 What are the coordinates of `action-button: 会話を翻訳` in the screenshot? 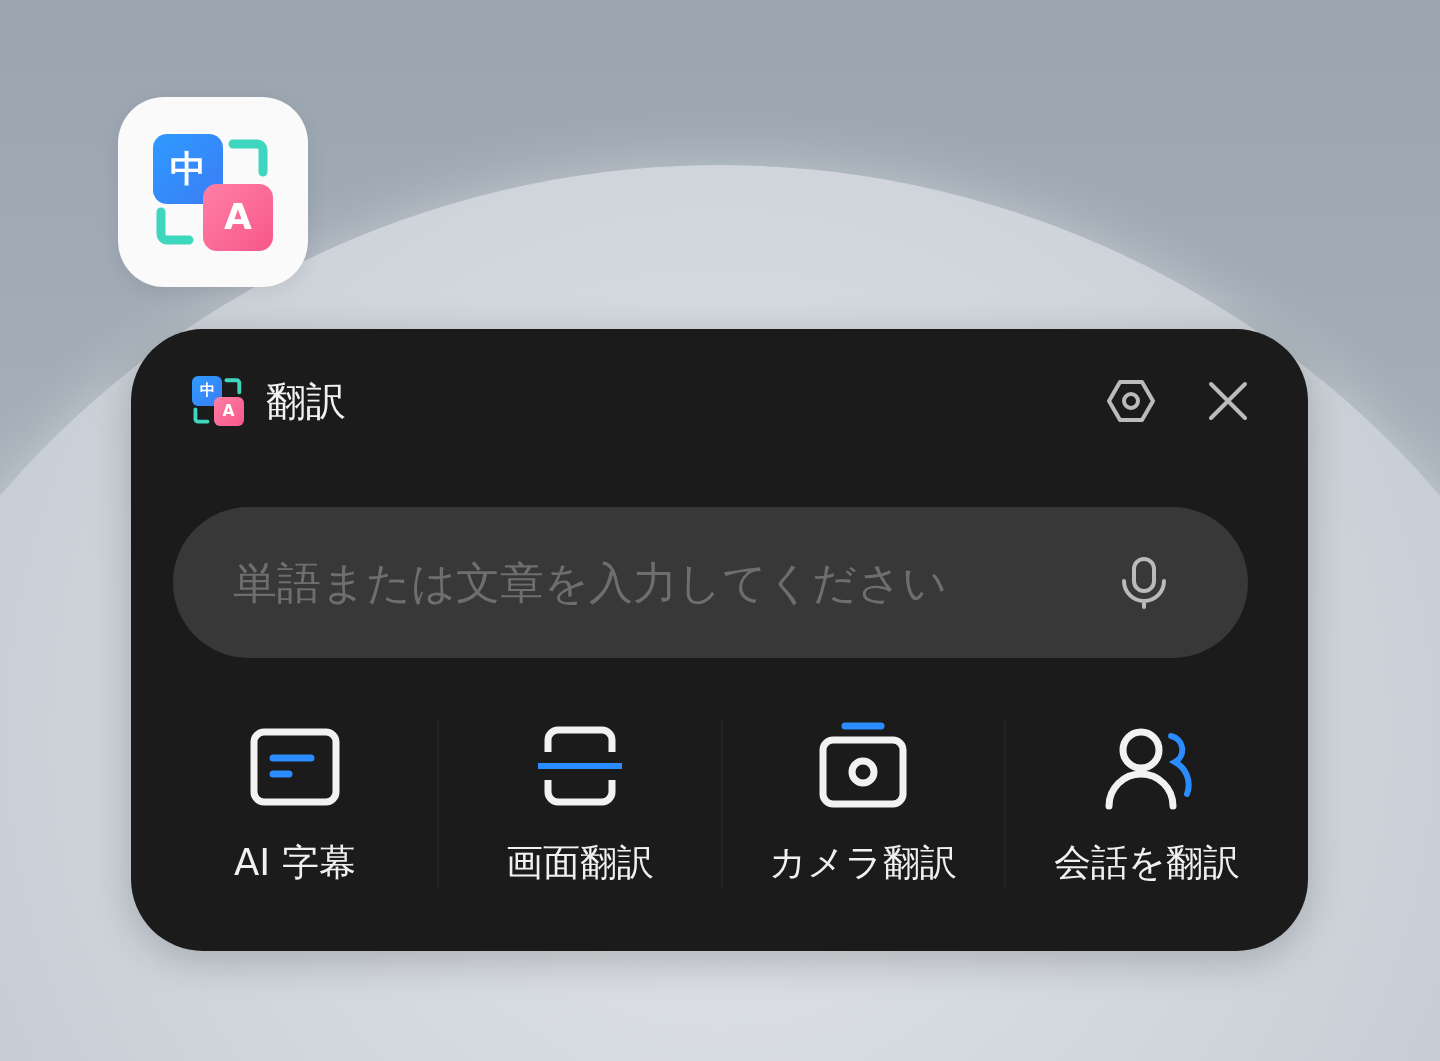 It's located at (1146, 804).